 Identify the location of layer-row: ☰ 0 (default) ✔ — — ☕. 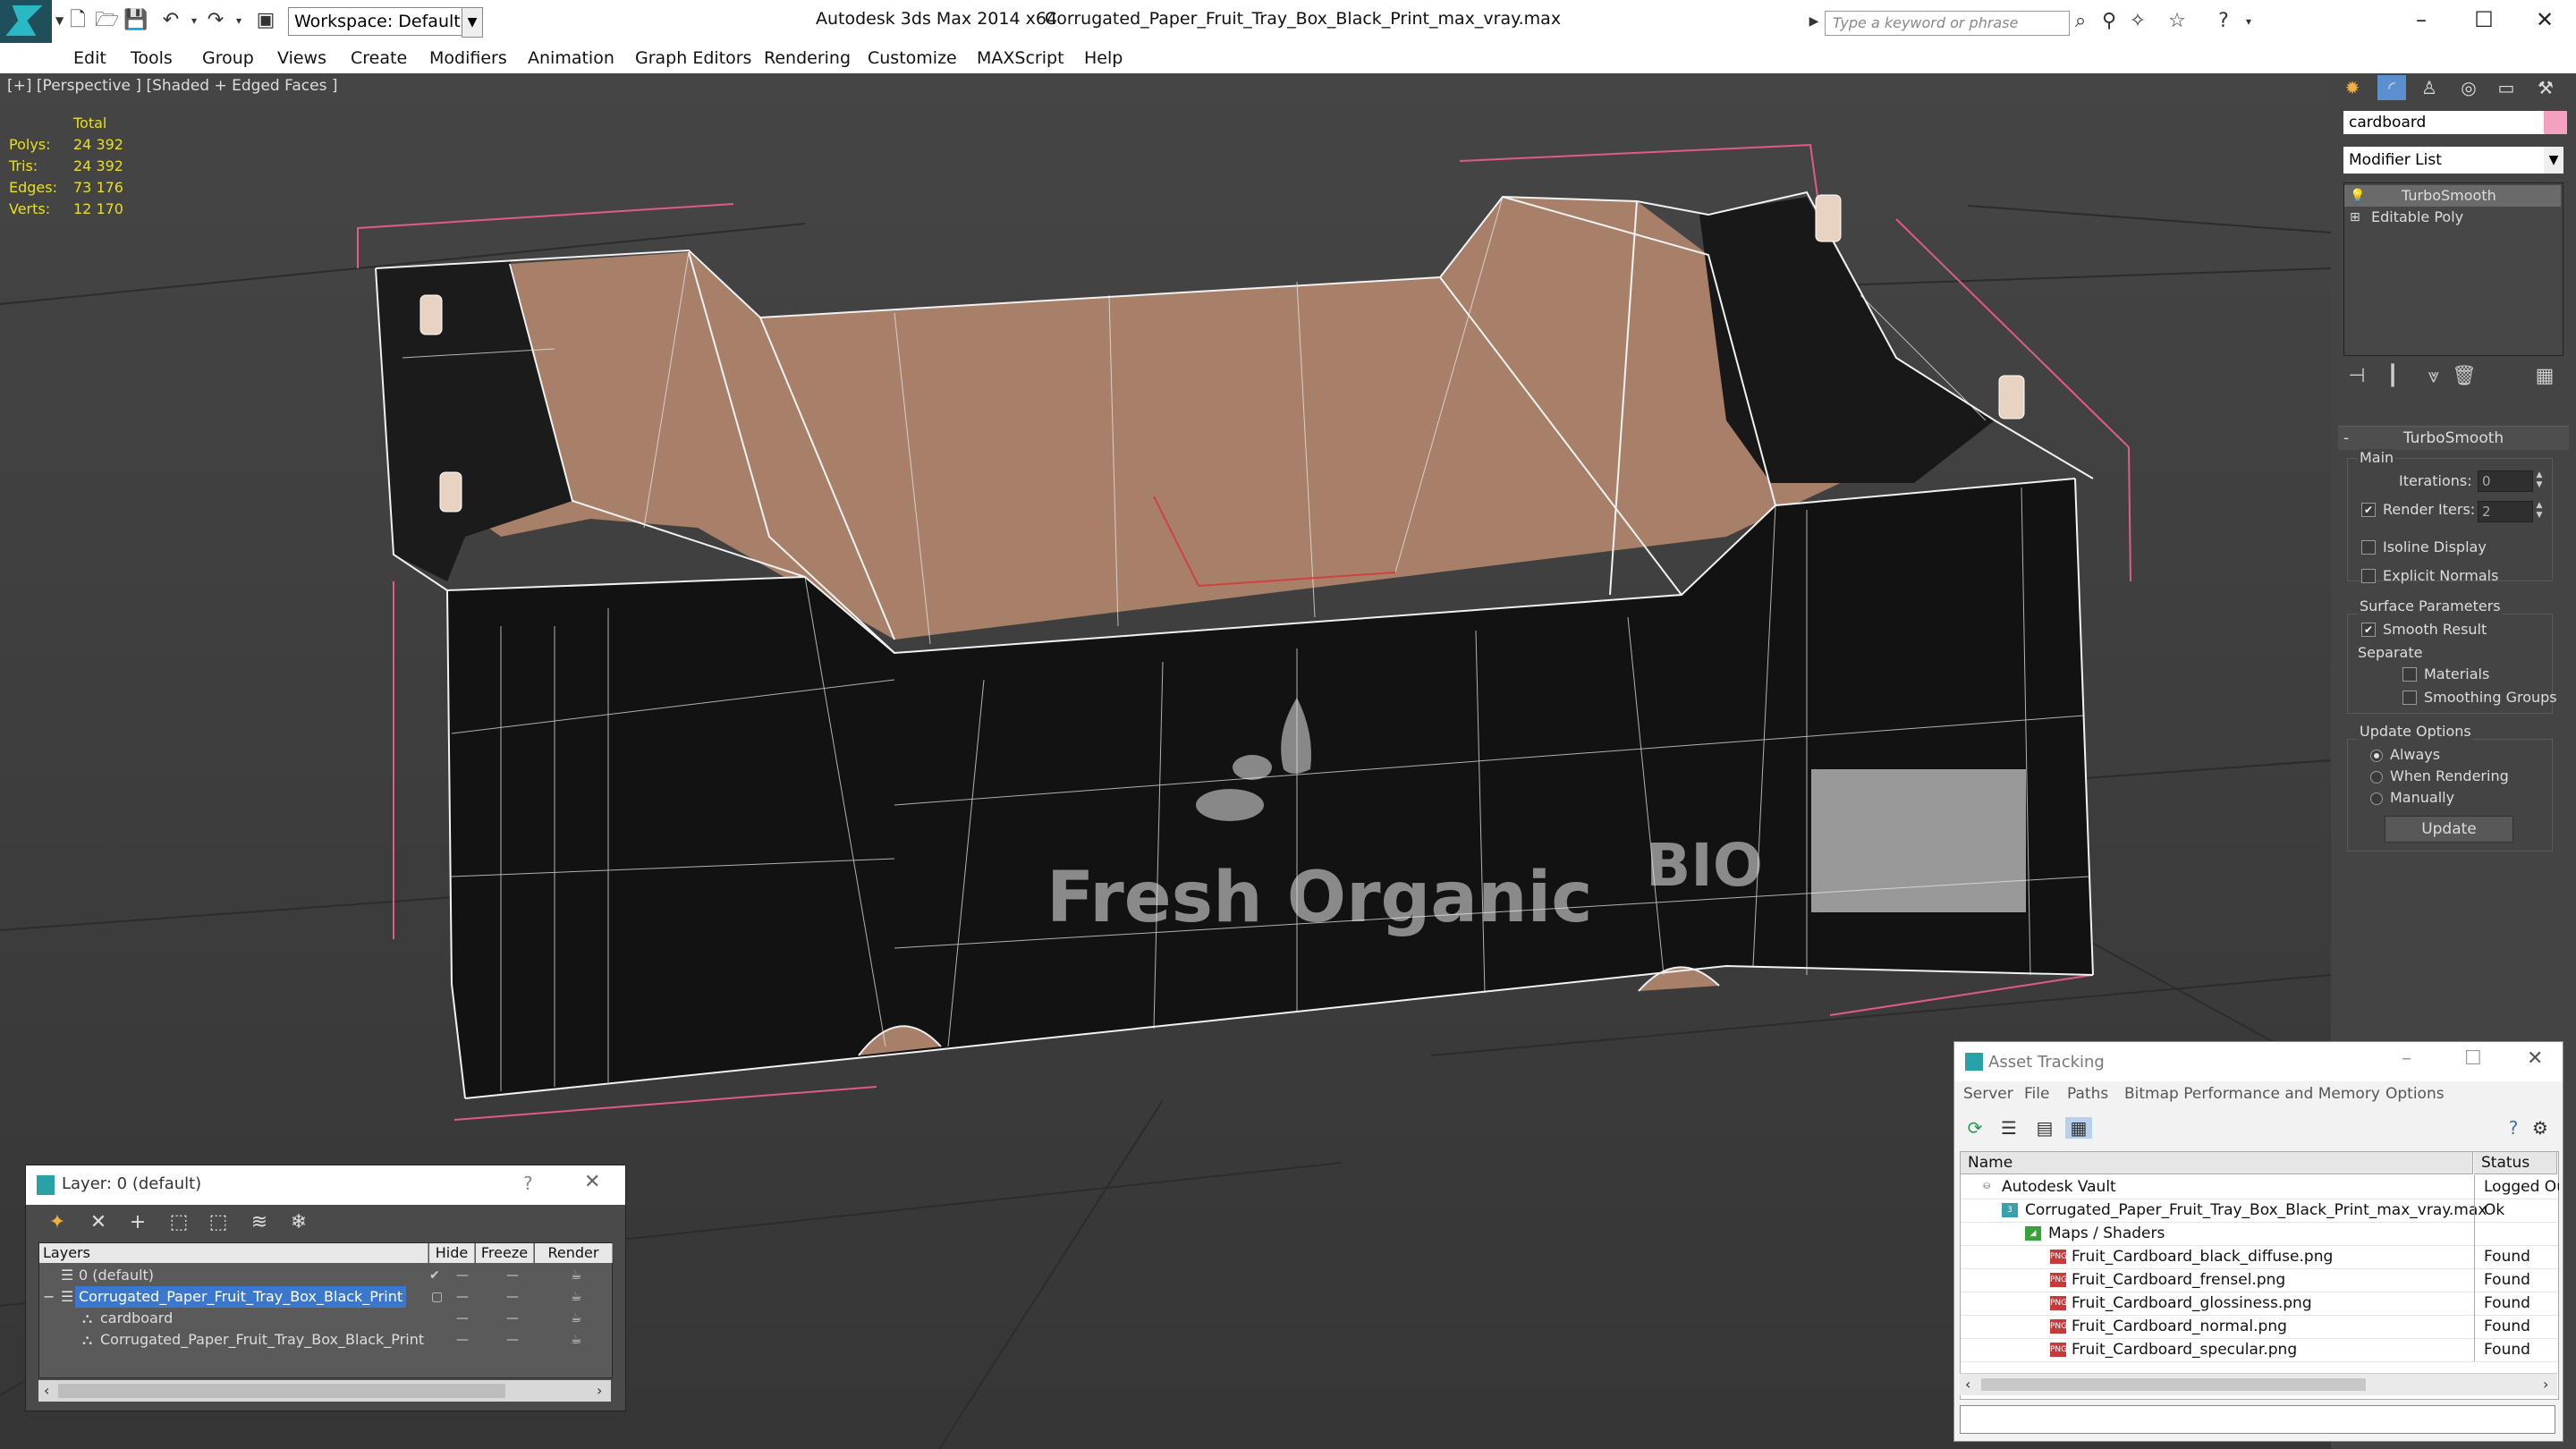
(325, 1275).